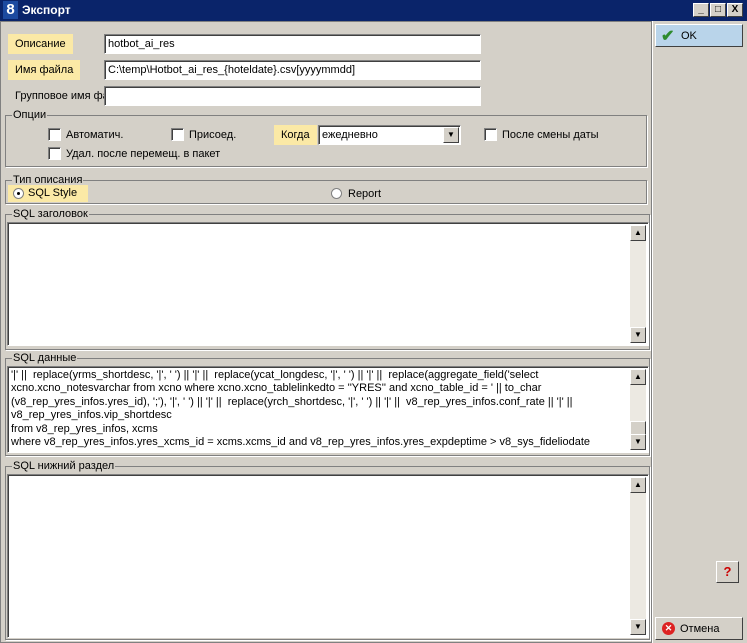 The height and width of the screenshot is (643, 747). Describe the element at coordinates (54, 134) in the screenshot. I see `auto-checkbox` at that location.